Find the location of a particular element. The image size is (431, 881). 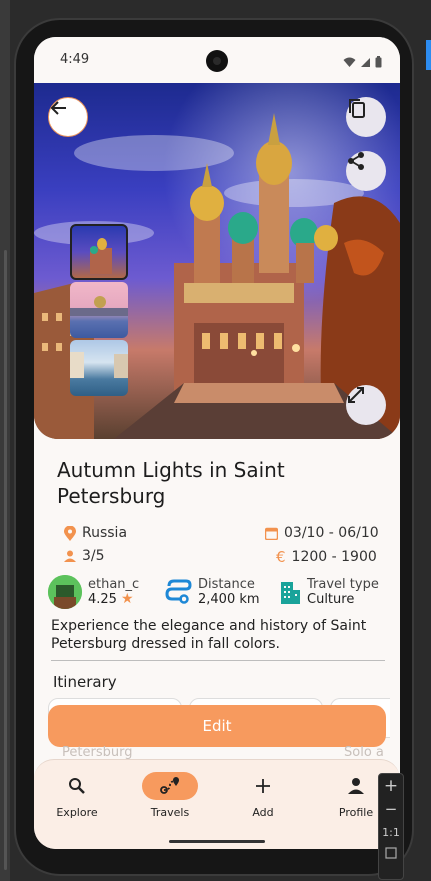

trip-price: 1200 - 1900 is located at coordinates (334, 557).